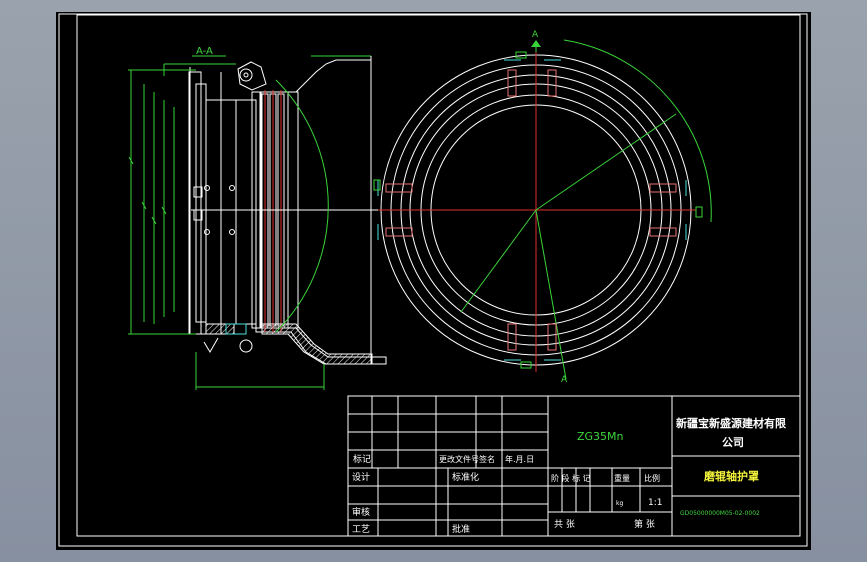 The height and width of the screenshot is (562, 867). I want to click on label-signature: 签名, so click(487, 459).